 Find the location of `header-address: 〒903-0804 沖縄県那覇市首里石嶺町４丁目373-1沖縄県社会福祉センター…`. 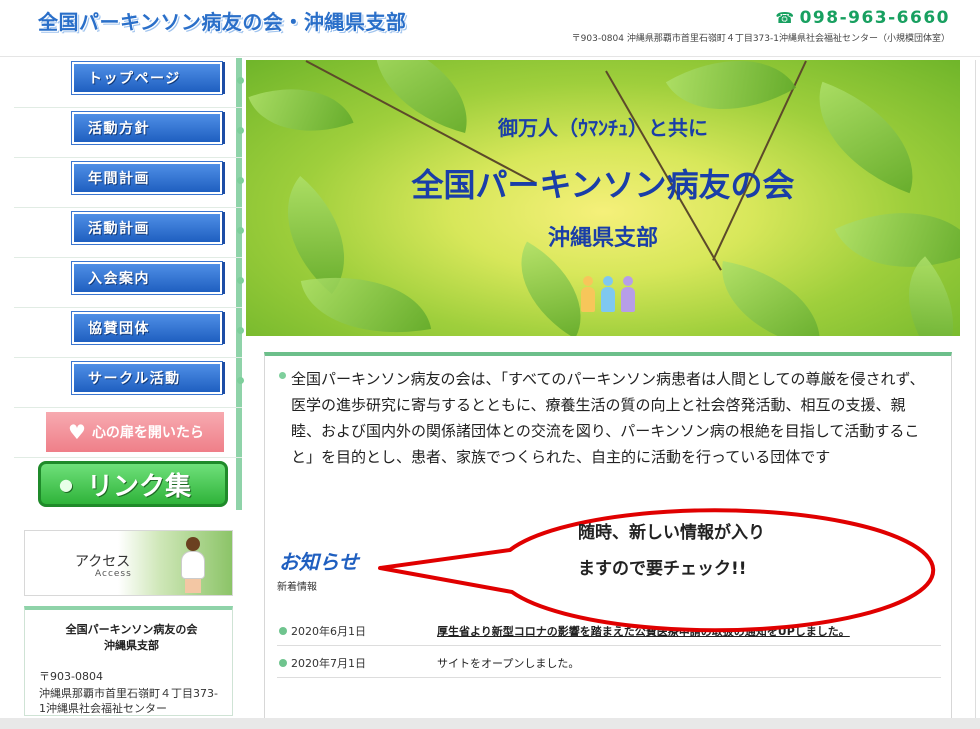

header-address: 〒903-0804 沖縄県那覇市首里石嶺町４丁目373-1沖縄県社会福祉センター… is located at coordinates (760, 39).